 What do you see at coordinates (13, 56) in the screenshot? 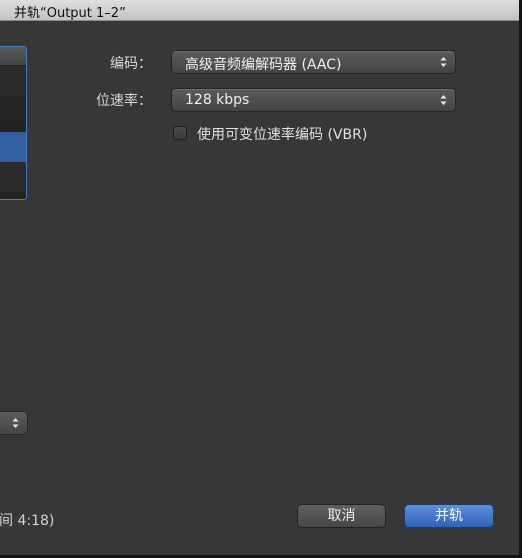
I see `list-header` at bounding box center [13, 56].